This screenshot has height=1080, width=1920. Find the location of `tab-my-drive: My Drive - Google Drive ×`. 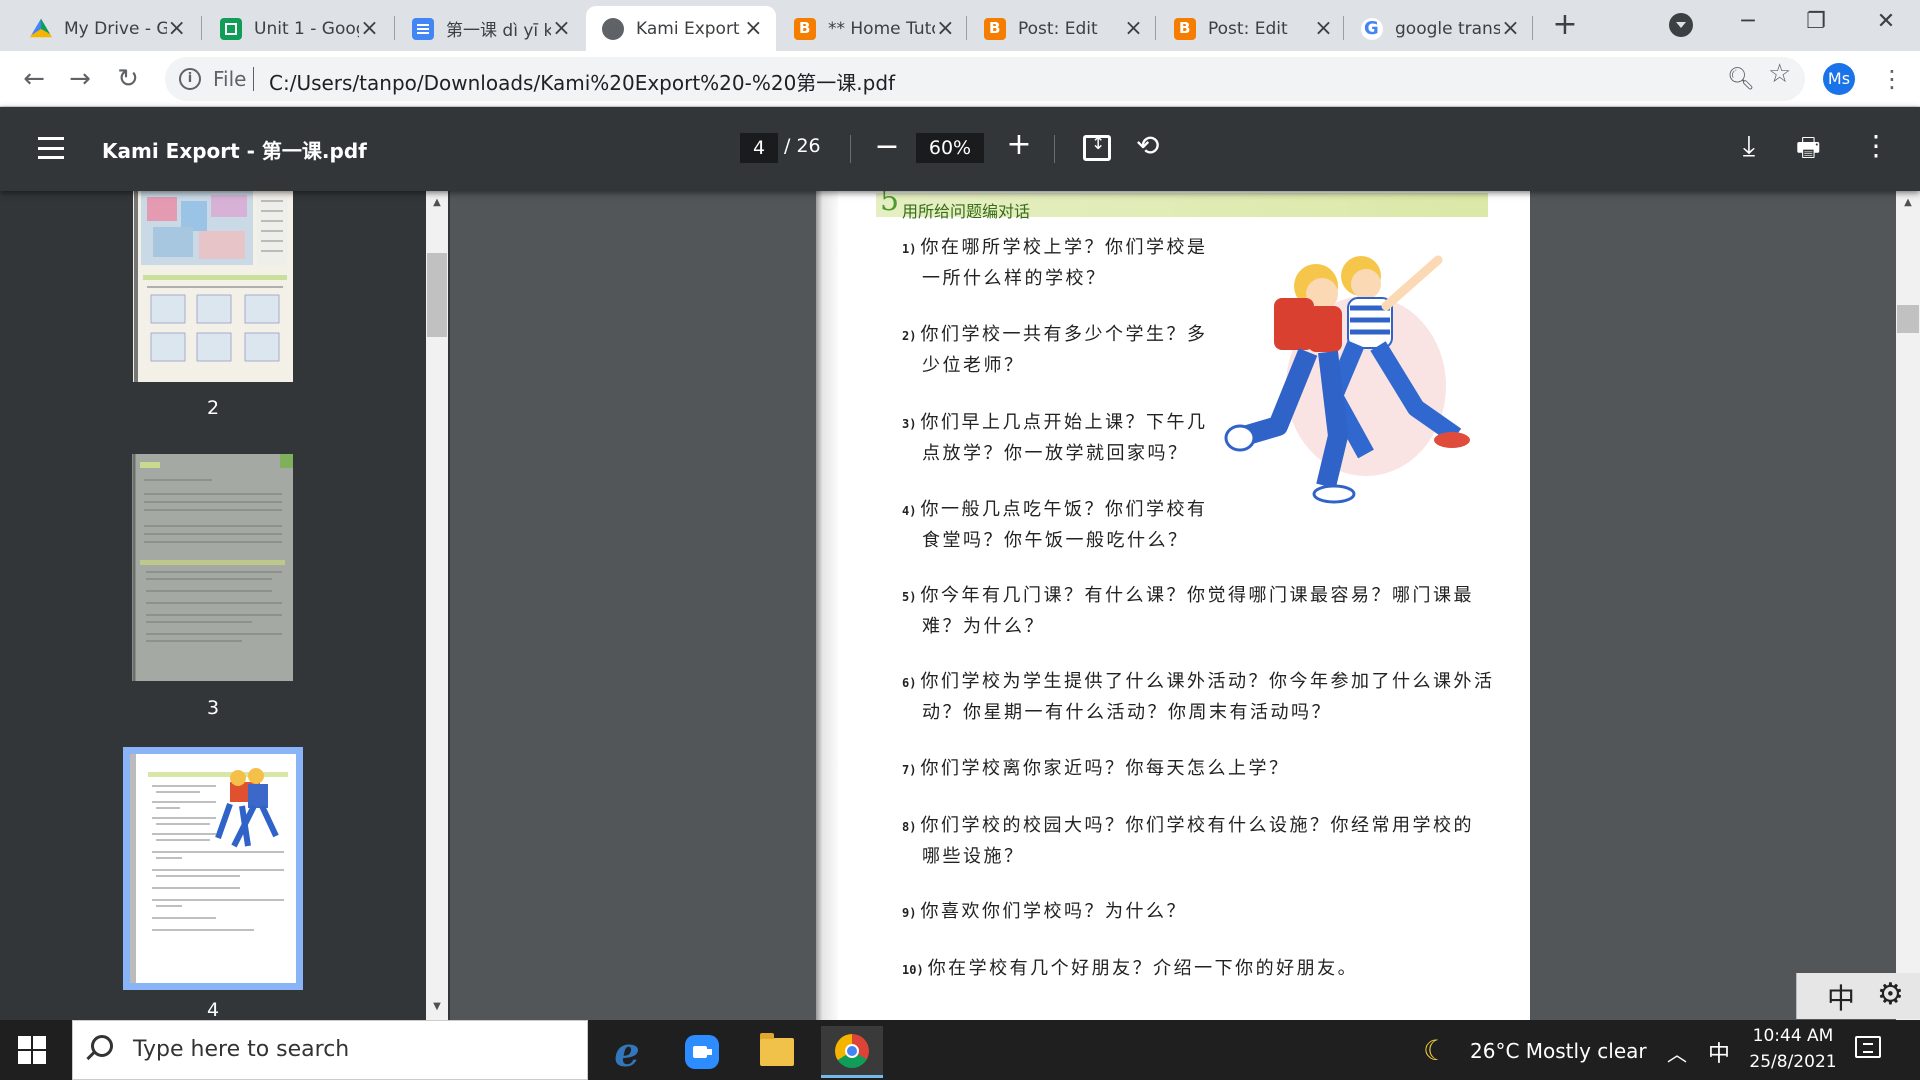

tab-my-drive: My Drive - Google Drive × is located at coordinates (106, 28).